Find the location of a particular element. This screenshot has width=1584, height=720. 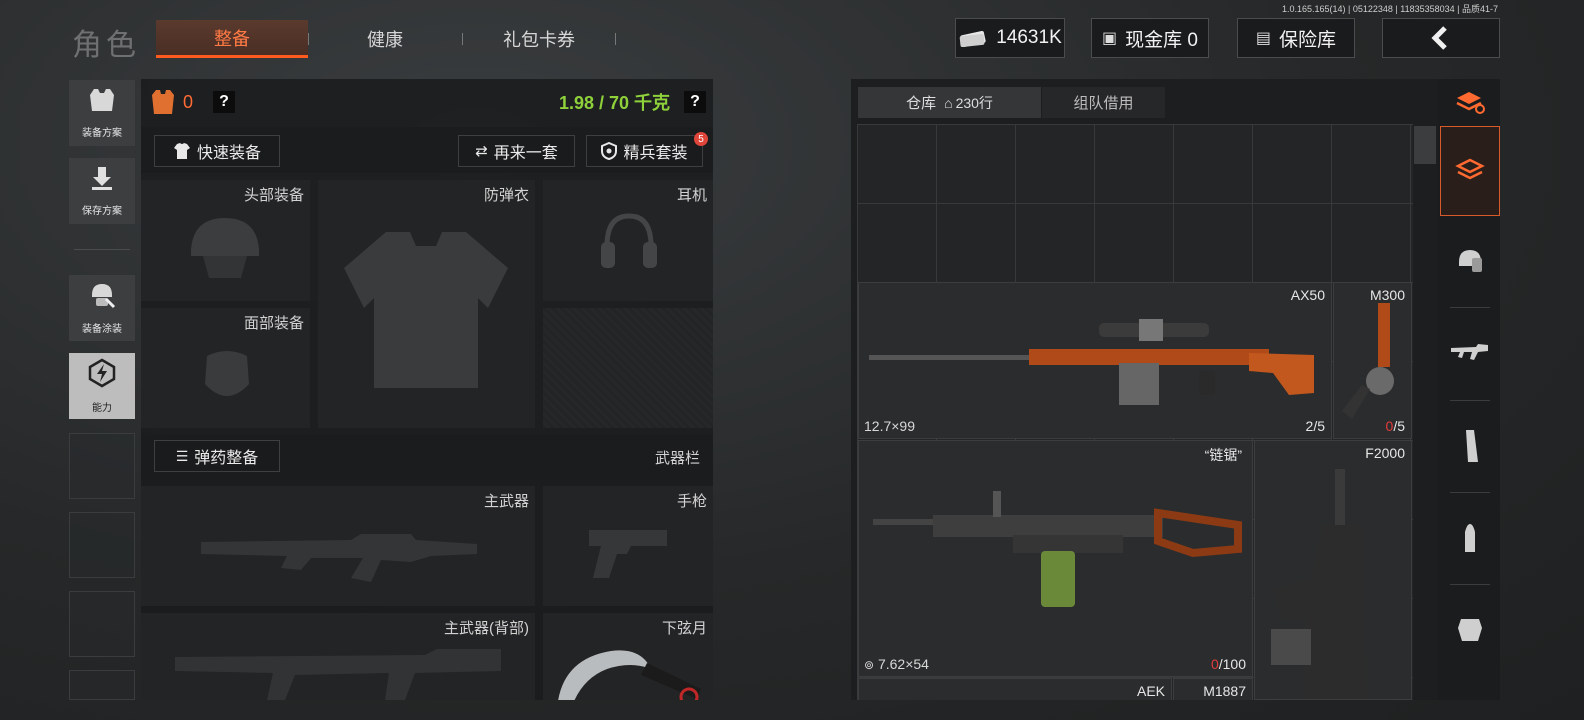

tab-health: 健康 is located at coordinates (385, 39).